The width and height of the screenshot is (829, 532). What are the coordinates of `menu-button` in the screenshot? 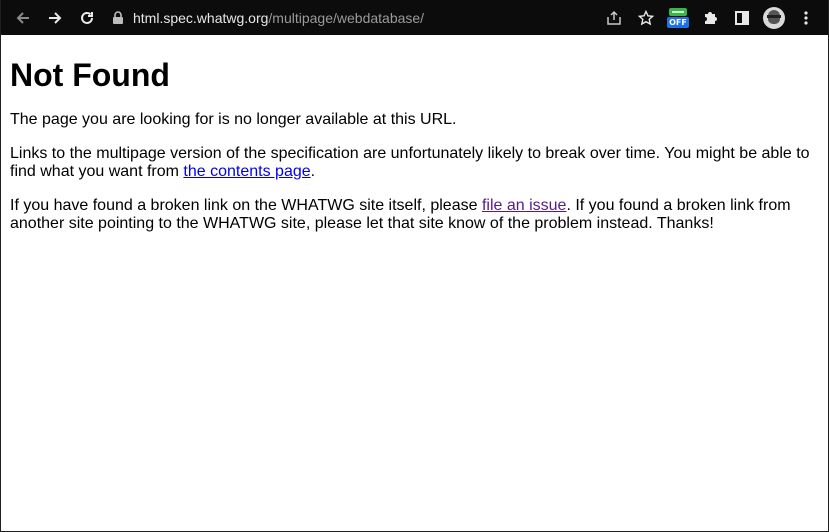 It's located at (806, 18).